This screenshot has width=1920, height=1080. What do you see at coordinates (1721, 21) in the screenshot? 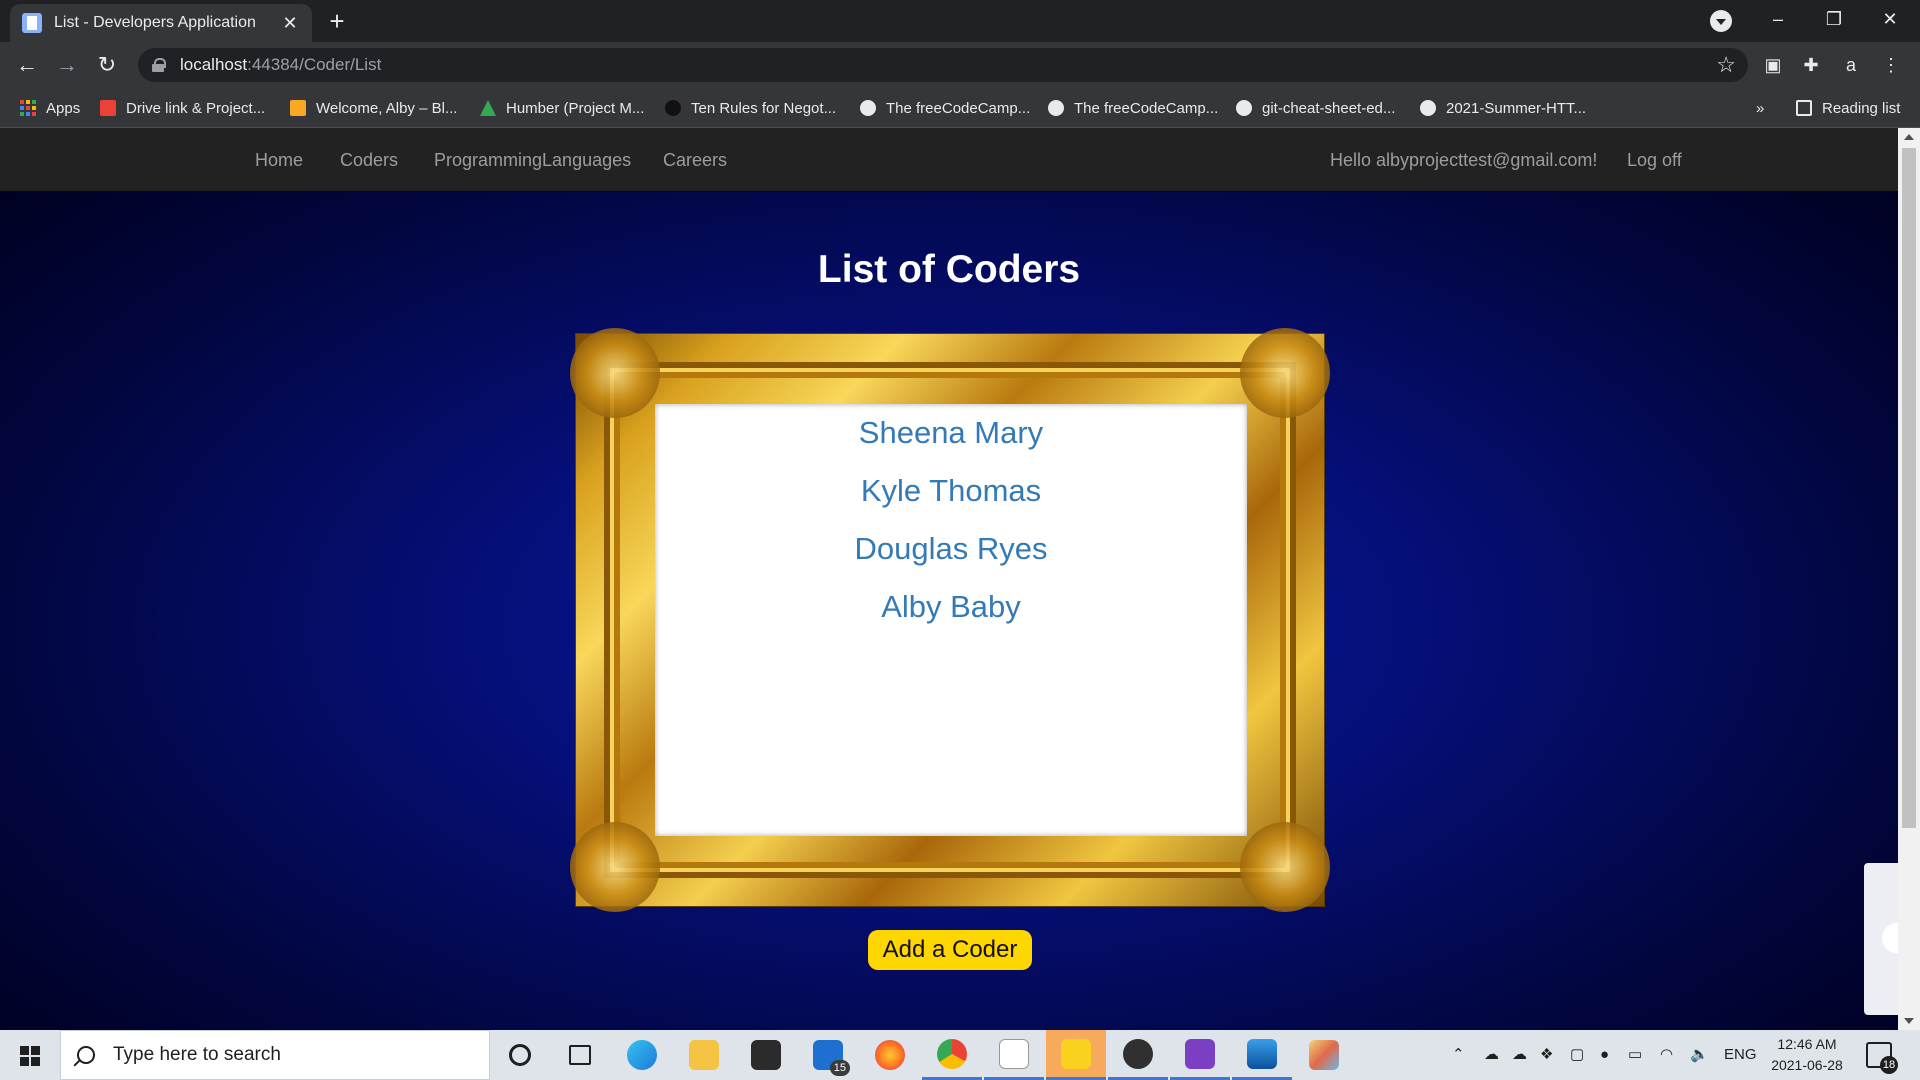
I see `tab-search-icon` at bounding box center [1721, 21].